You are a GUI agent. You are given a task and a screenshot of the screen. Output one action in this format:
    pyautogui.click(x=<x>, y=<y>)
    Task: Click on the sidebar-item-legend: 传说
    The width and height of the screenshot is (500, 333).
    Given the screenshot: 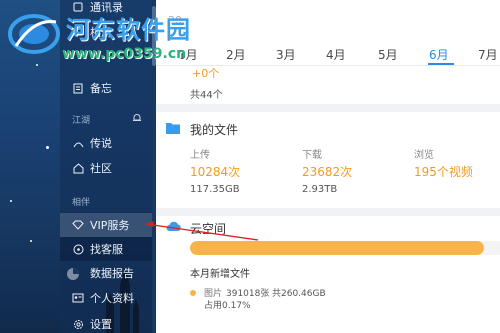 What is the action you would take?
    pyautogui.click(x=106, y=143)
    